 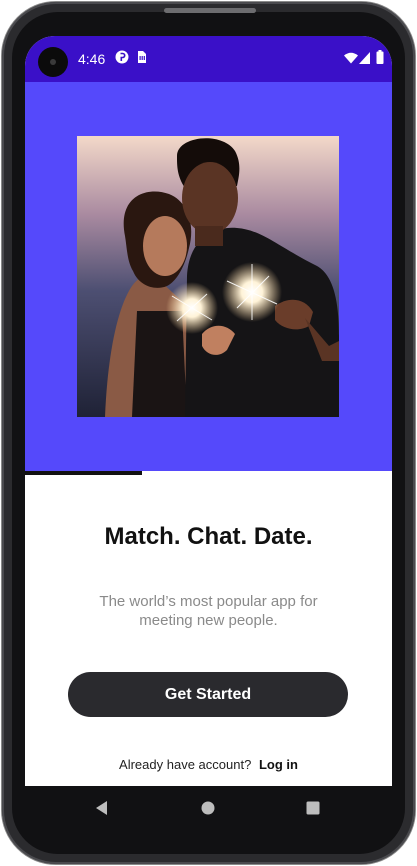 I want to click on system-navigation-bar, so click(x=208, y=808).